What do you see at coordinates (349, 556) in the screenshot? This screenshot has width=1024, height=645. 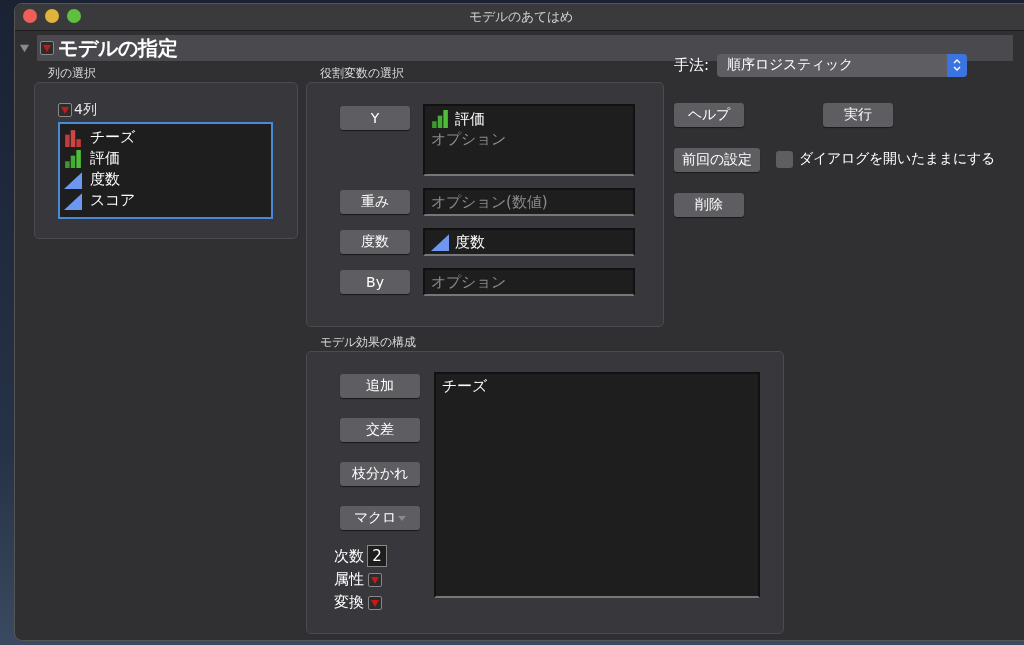 I see `degree-label: 次数` at bounding box center [349, 556].